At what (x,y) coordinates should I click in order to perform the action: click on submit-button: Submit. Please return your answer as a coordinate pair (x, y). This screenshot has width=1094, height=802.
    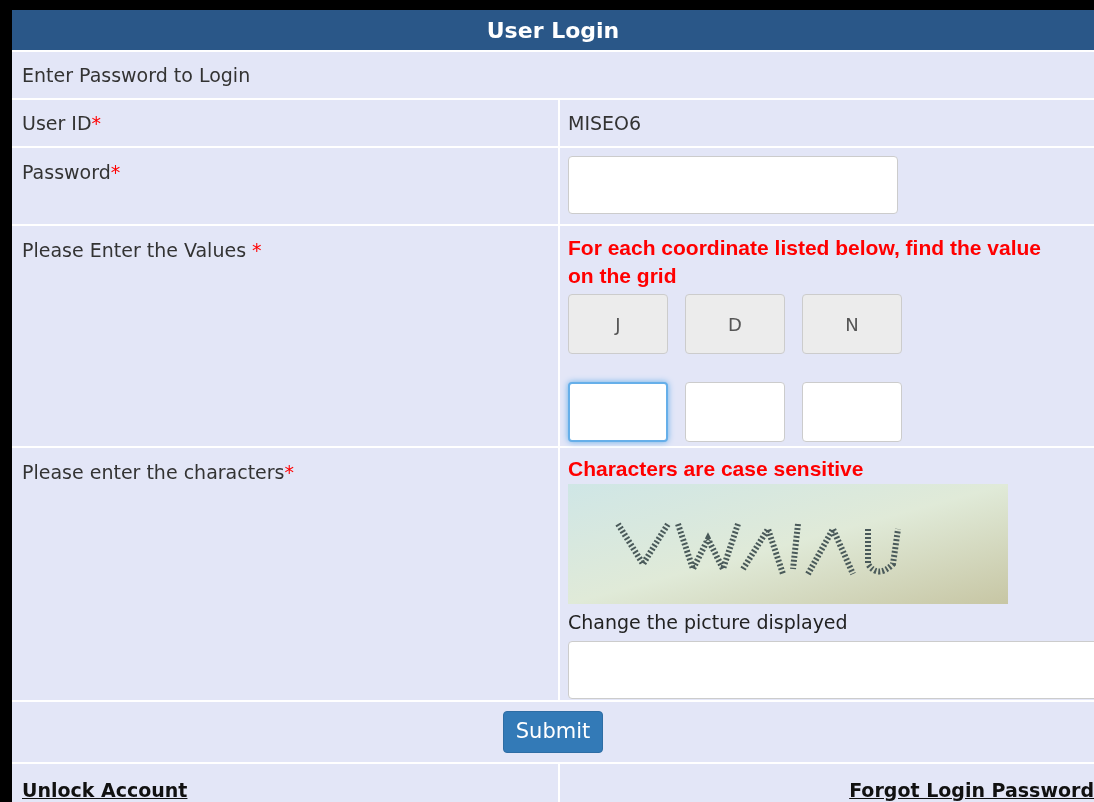
    Looking at the image, I should click on (553, 732).